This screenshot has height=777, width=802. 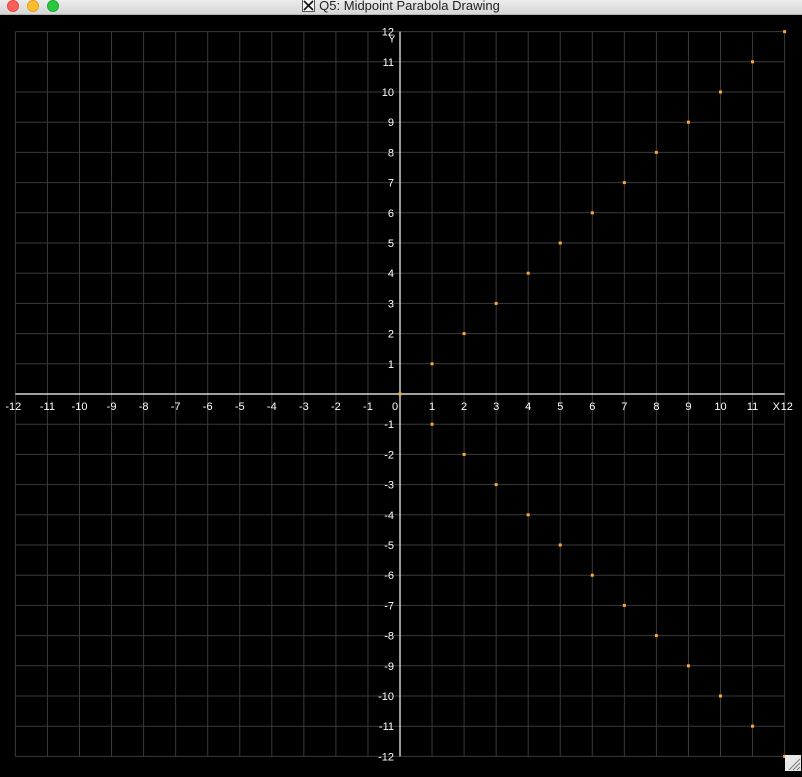 What do you see at coordinates (388, 93) in the screenshot?
I see `y-tick-label: 10` at bounding box center [388, 93].